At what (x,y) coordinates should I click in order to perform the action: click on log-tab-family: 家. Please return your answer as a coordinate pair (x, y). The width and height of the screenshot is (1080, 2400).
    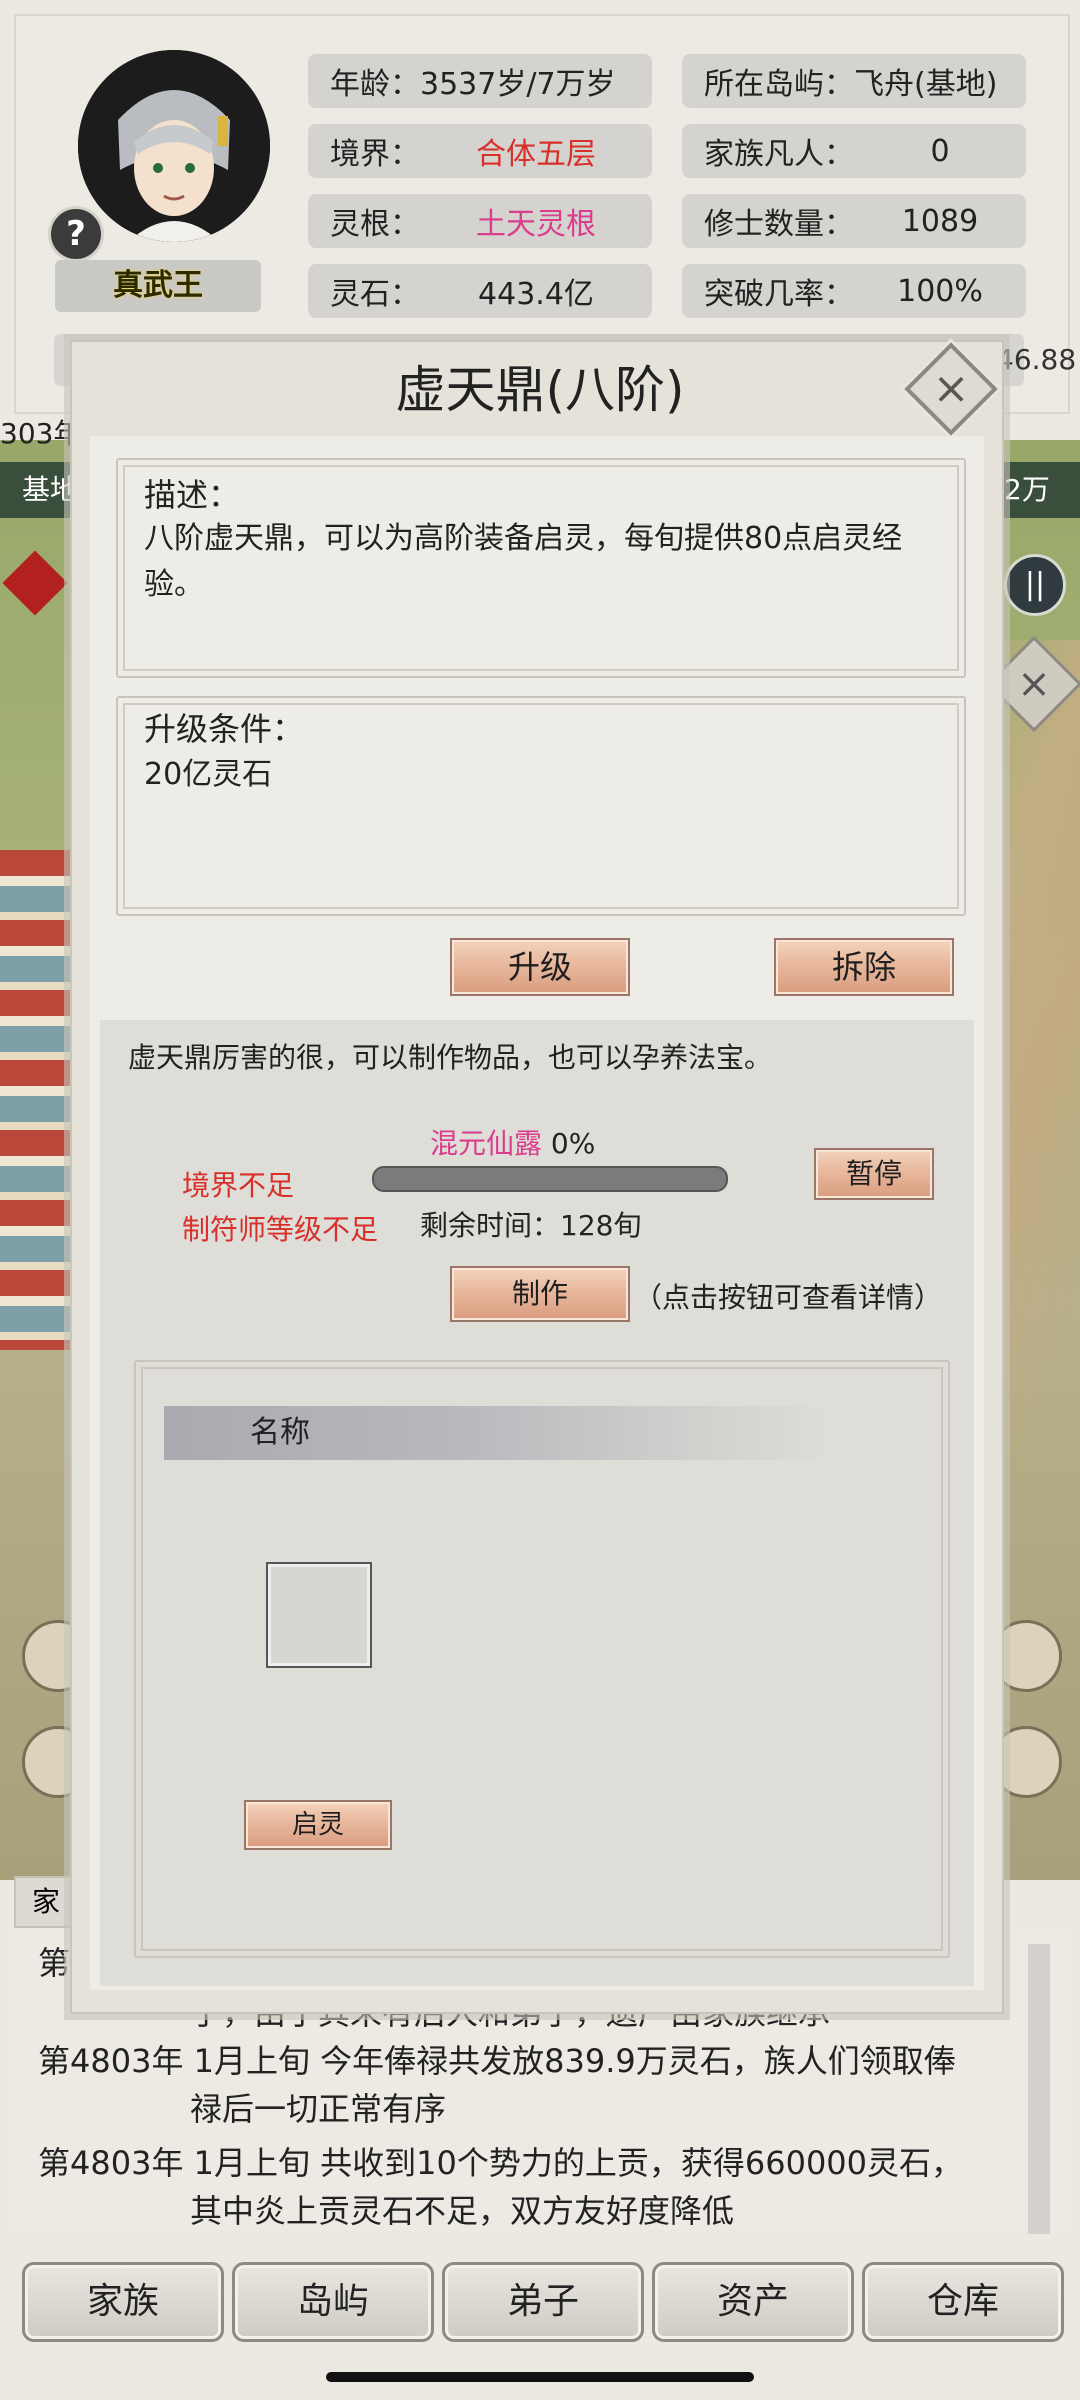
    Looking at the image, I should click on (46, 1902).